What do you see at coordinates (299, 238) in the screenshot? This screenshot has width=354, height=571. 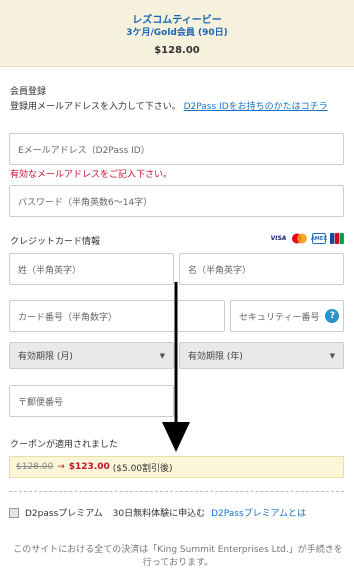 I see `mastercard-icon` at bounding box center [299, 238].